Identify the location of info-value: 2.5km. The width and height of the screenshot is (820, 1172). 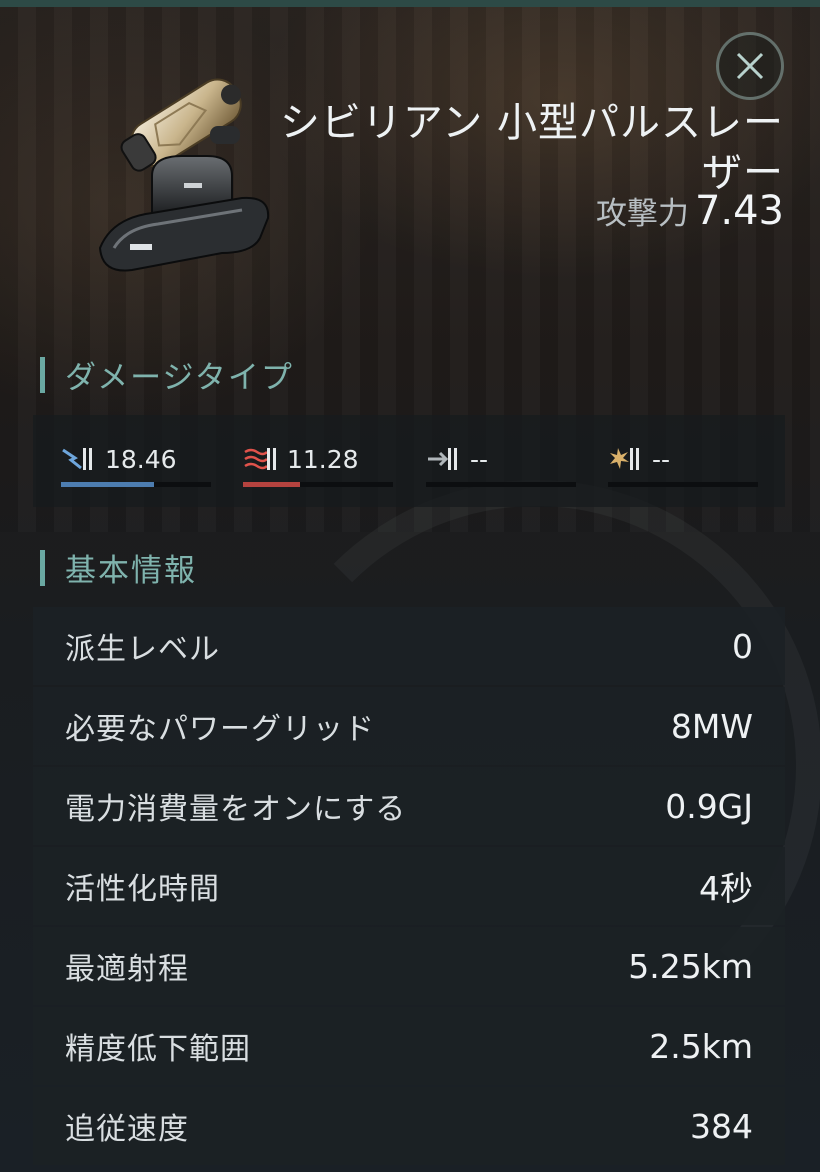
(701, 1046).